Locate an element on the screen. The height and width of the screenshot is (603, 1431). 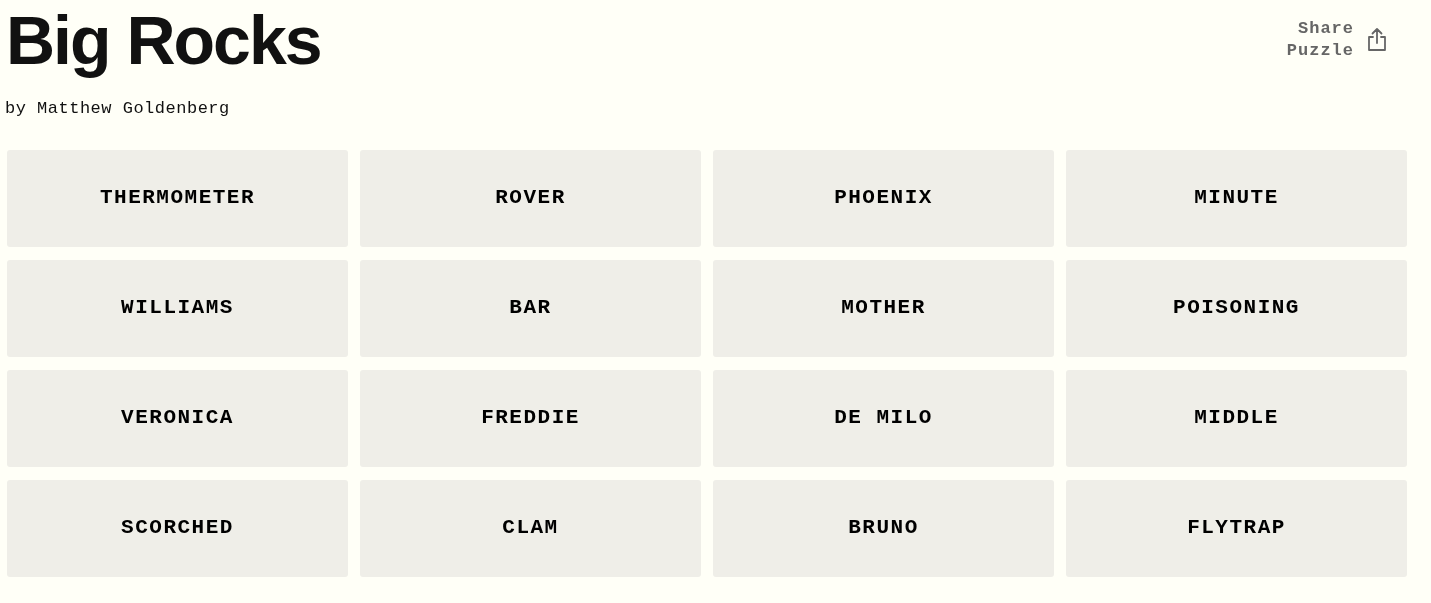
word-tile: SCORCHED is located at coordinates (177, 528).